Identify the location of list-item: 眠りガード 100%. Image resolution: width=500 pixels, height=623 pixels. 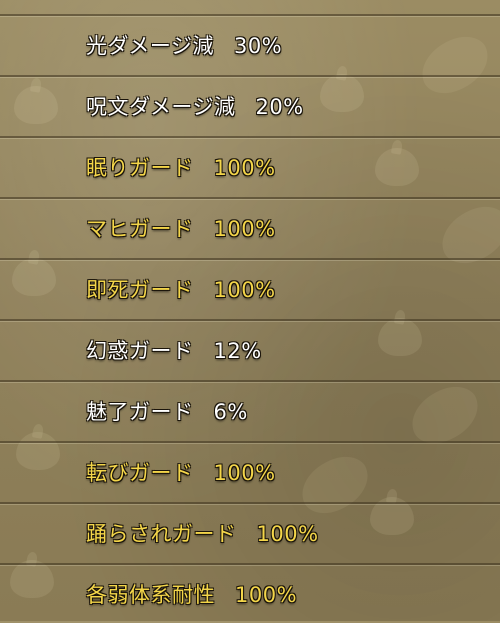
(250, 166).